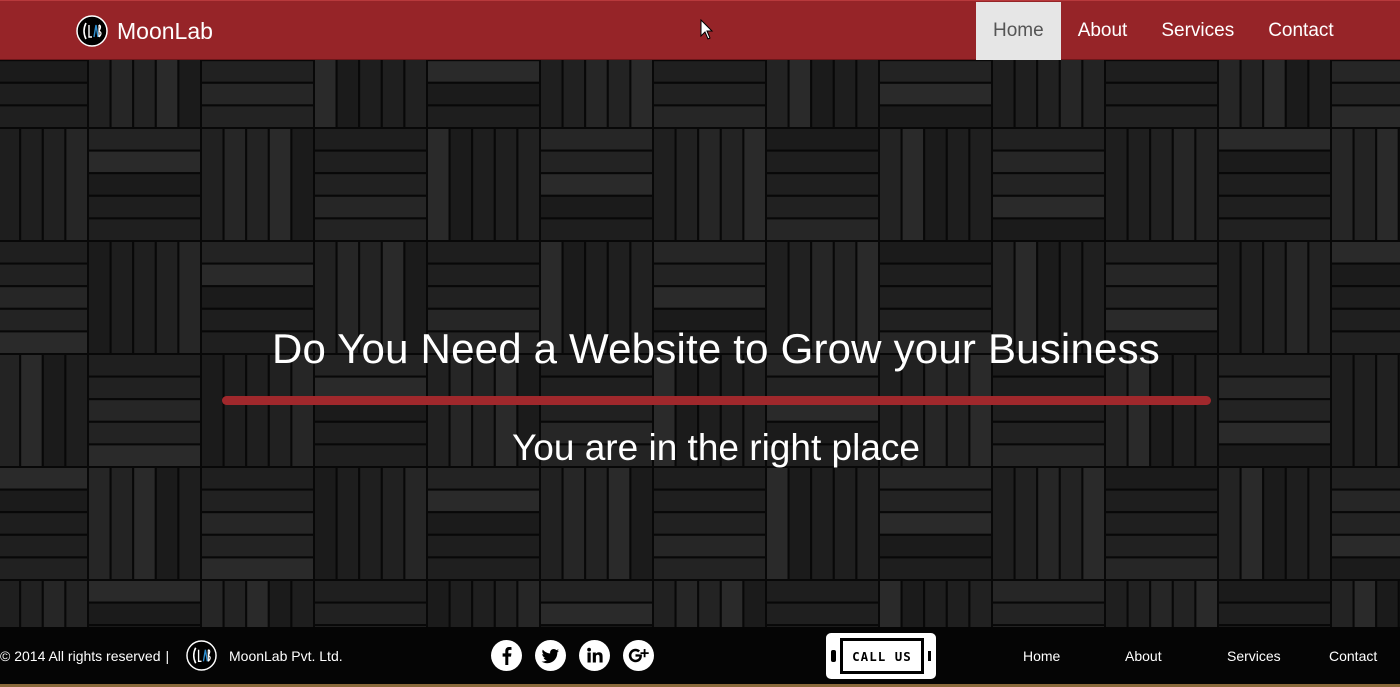  What do you see at coordinates (638, 655) in the screenshot?
I see `google-plus-icon` at bounding box center [638, 655].